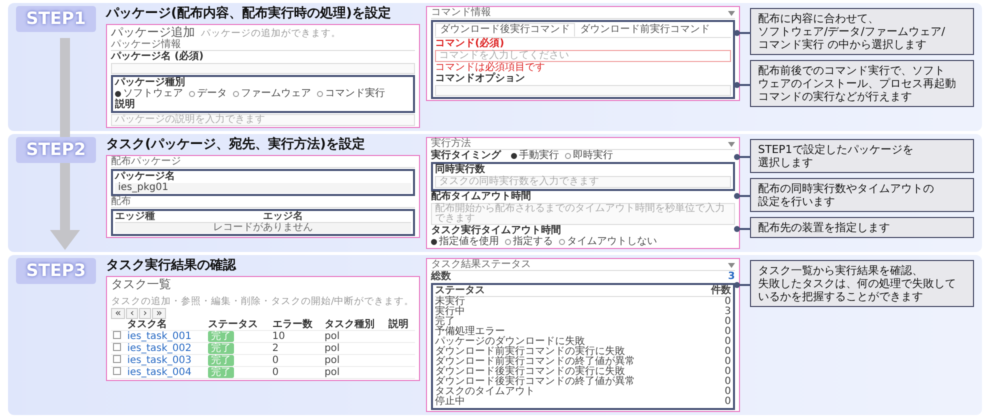 The image size is (990, 416). What do you see at coordinates (236, 145) in the screenshot?
I see `step-title: タスク(パッケージ、宛先、実行方法)を設定` at bounding box center [236, 145].